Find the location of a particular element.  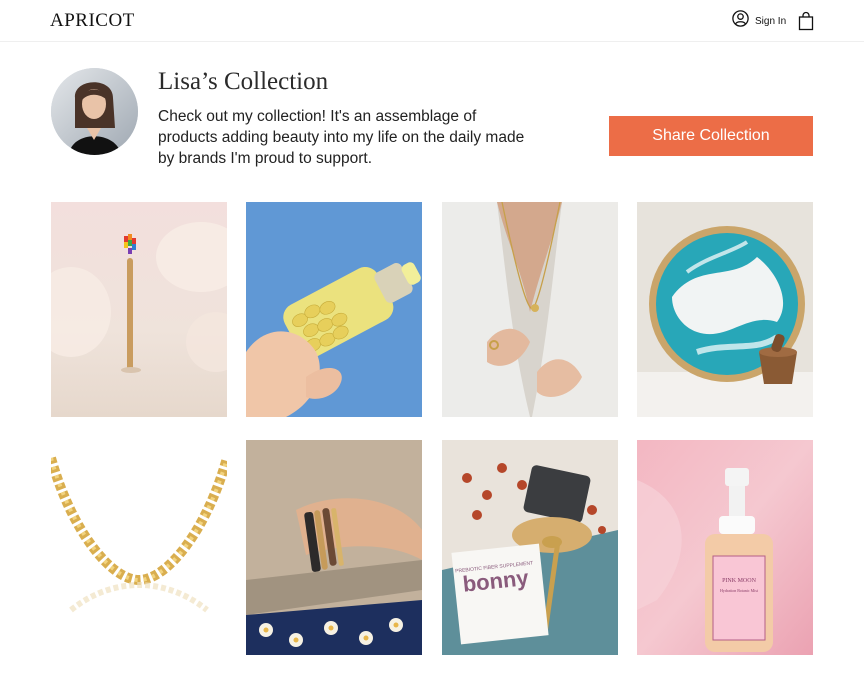

profile-avatar is located at coordinates (94, 111).